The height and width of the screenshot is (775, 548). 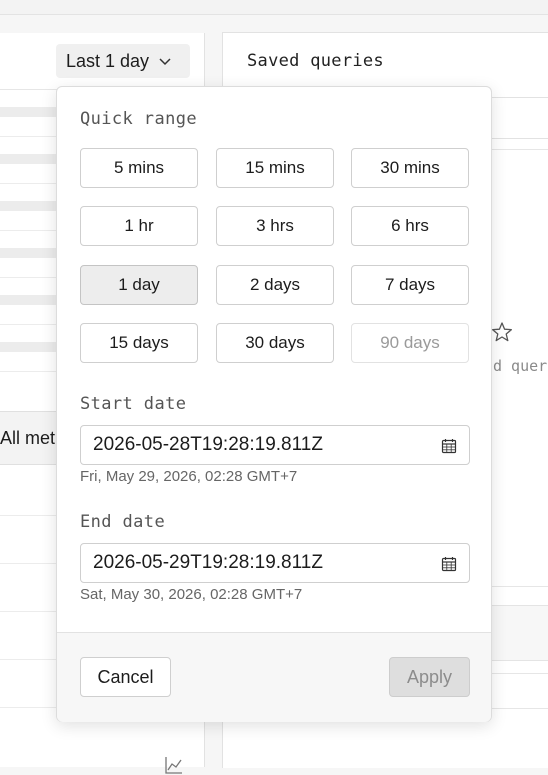 What do you see at coordinates (275, 168) in the screenshot?
I see `quick-range-15-mins-button: 15 mins` at bounding box center [275, 168].